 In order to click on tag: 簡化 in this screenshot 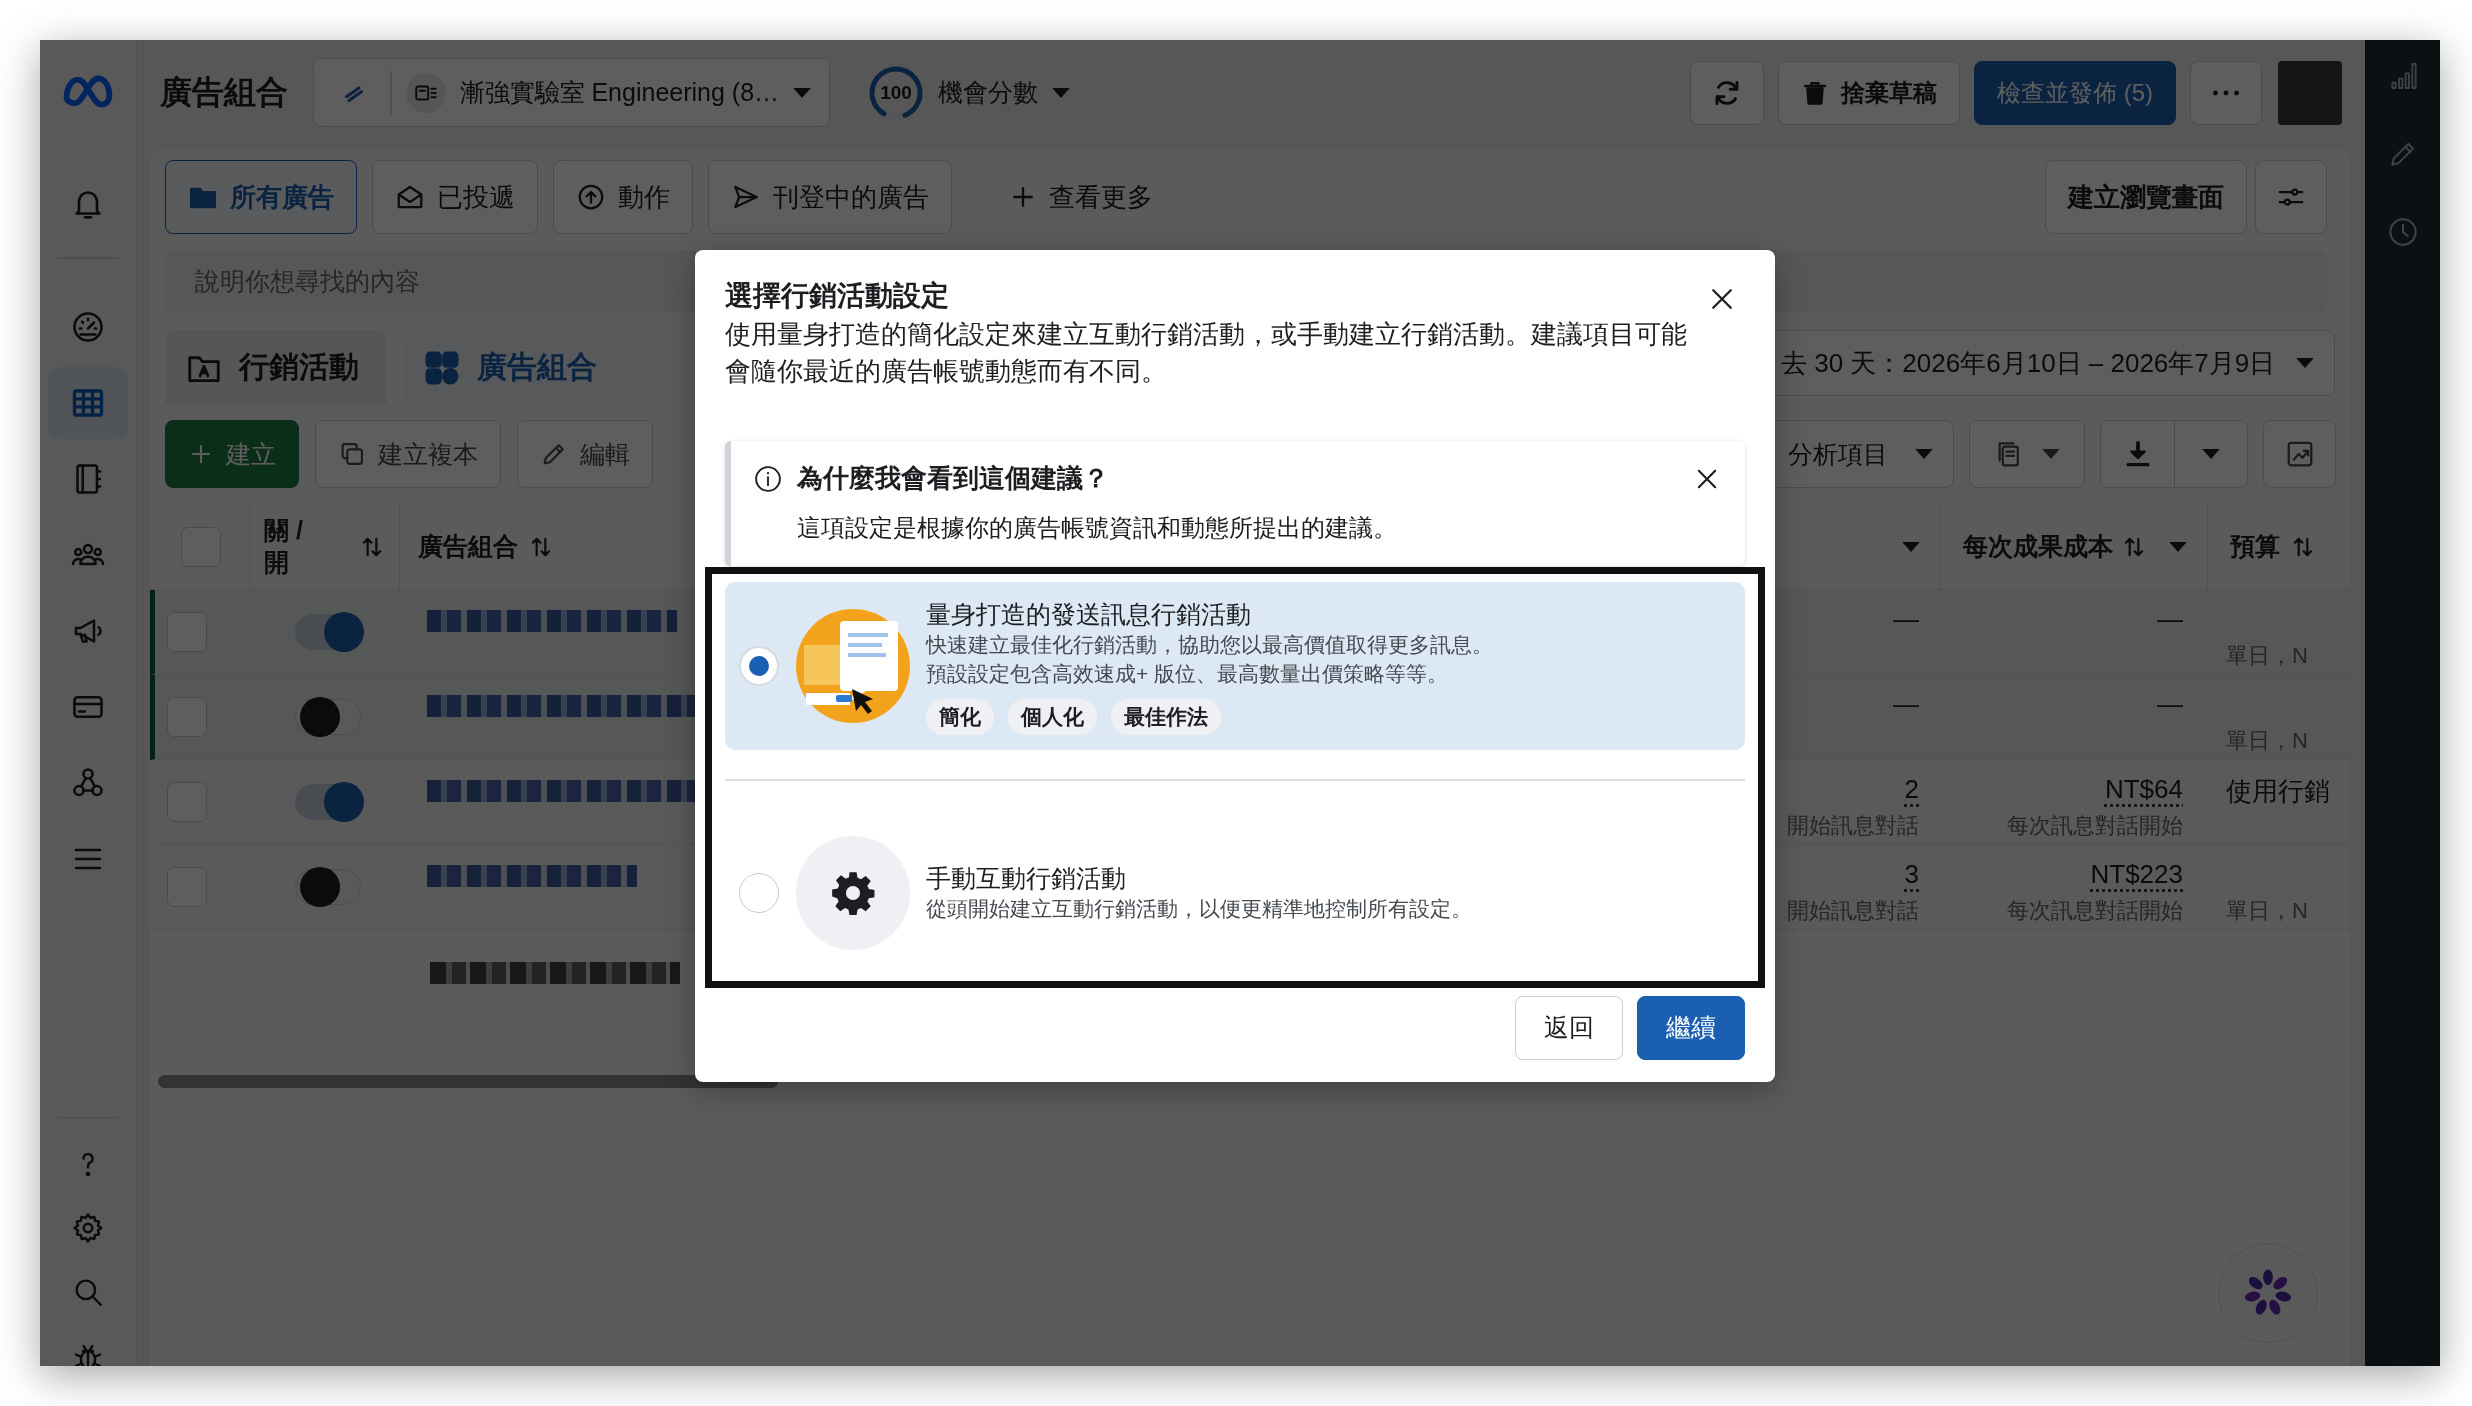, I will do `click(960, 716)`.